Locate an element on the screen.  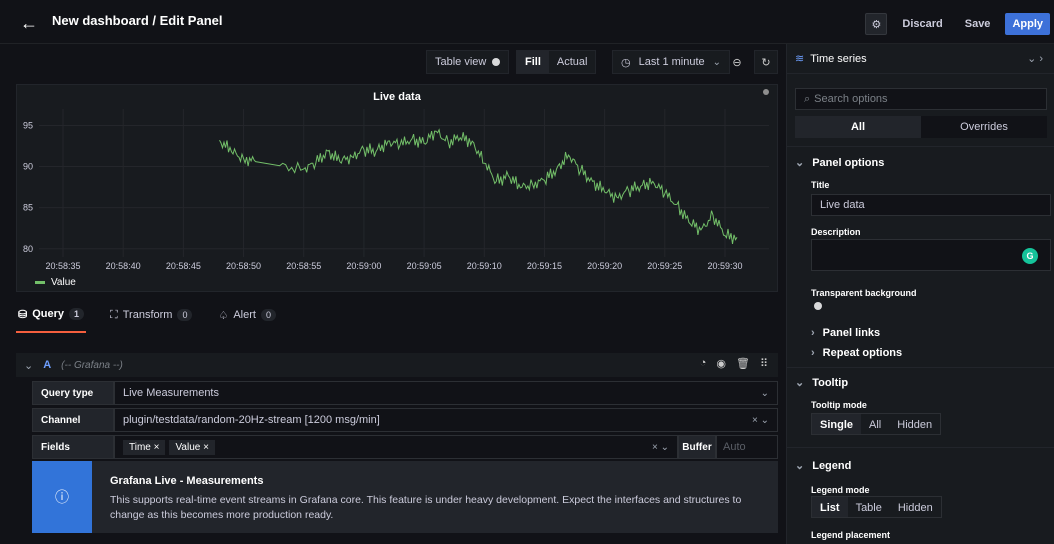
search-icon: ⌕ is located at coordinates (807, 98).